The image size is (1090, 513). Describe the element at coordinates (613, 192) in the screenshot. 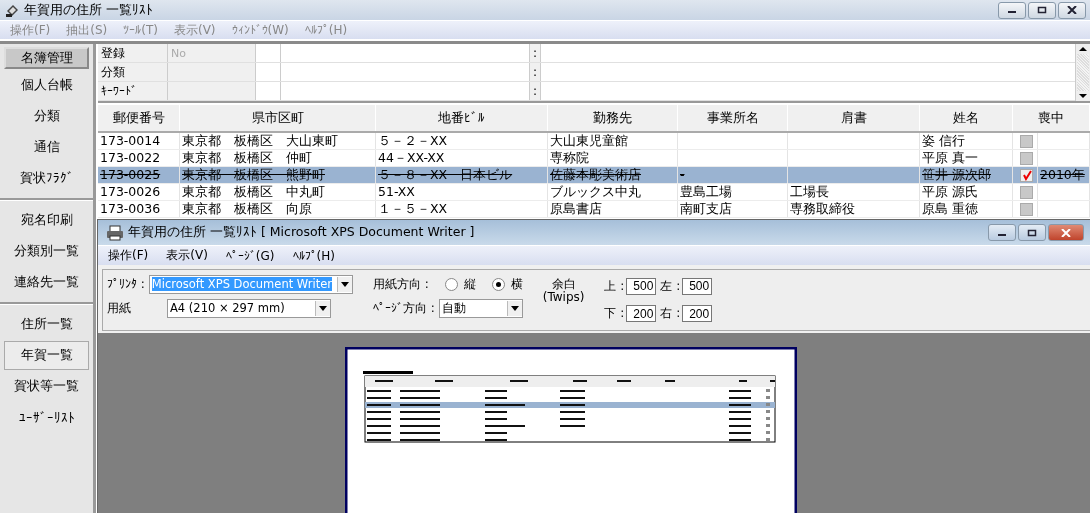

I see `table-cell: ブルックス中丸` at that location.